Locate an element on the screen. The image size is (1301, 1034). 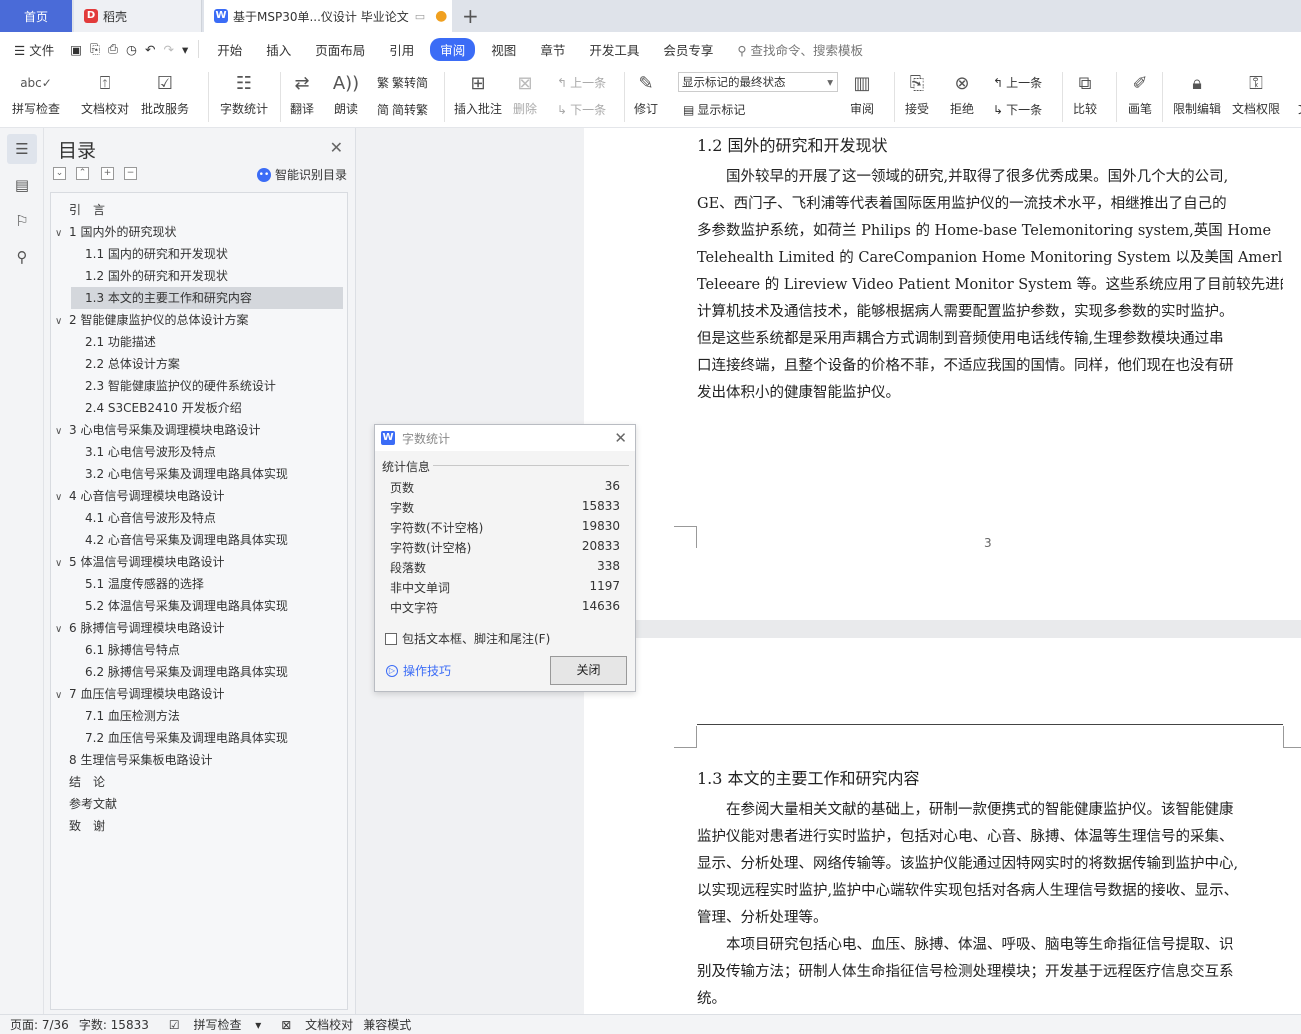
pen-button: ✐ 画笔 is located at coordinates (1140, 93).